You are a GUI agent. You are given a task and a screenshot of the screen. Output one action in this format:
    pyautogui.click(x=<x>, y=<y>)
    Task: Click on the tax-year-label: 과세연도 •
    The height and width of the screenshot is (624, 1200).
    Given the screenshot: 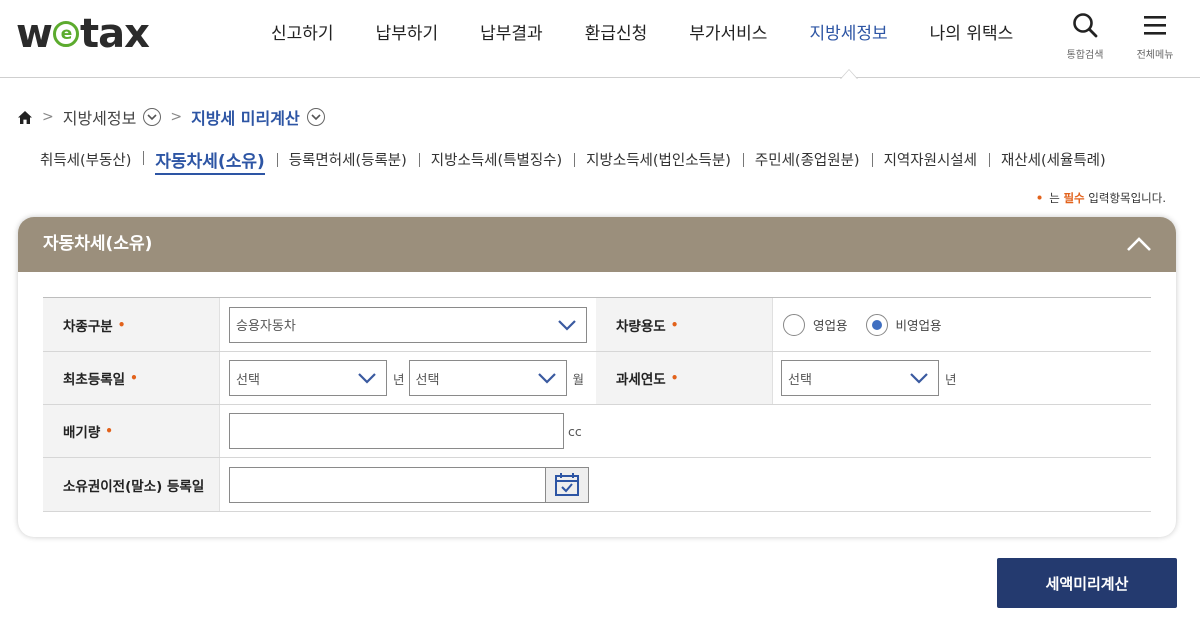 What is the action you would take?
    pyautogui.click(x=684, y=378)
    